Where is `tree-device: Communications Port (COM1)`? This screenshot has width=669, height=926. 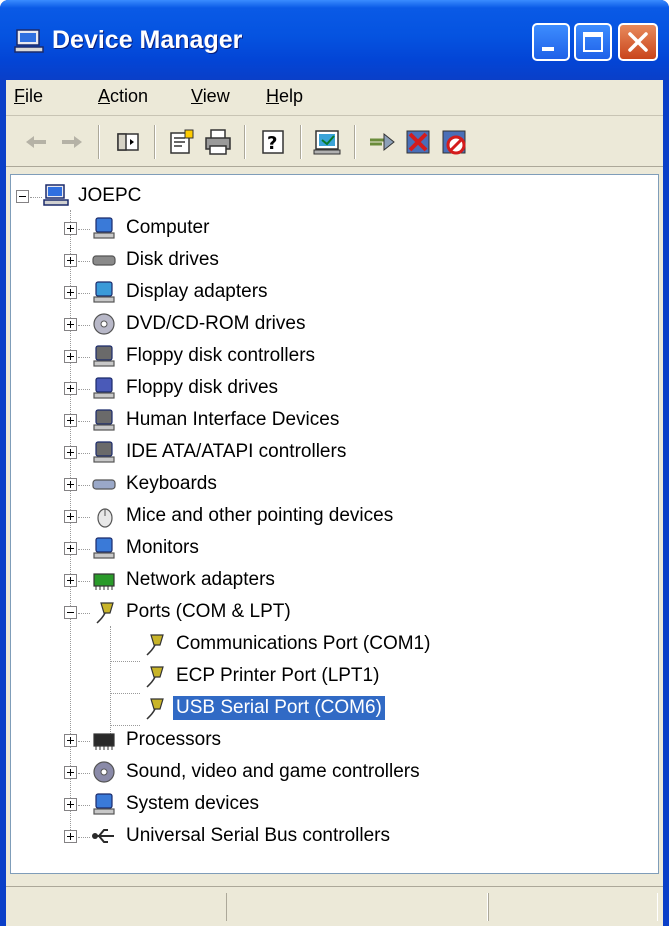
tree-device: Communications Port (COM1) is located at coordinates (287, 644).